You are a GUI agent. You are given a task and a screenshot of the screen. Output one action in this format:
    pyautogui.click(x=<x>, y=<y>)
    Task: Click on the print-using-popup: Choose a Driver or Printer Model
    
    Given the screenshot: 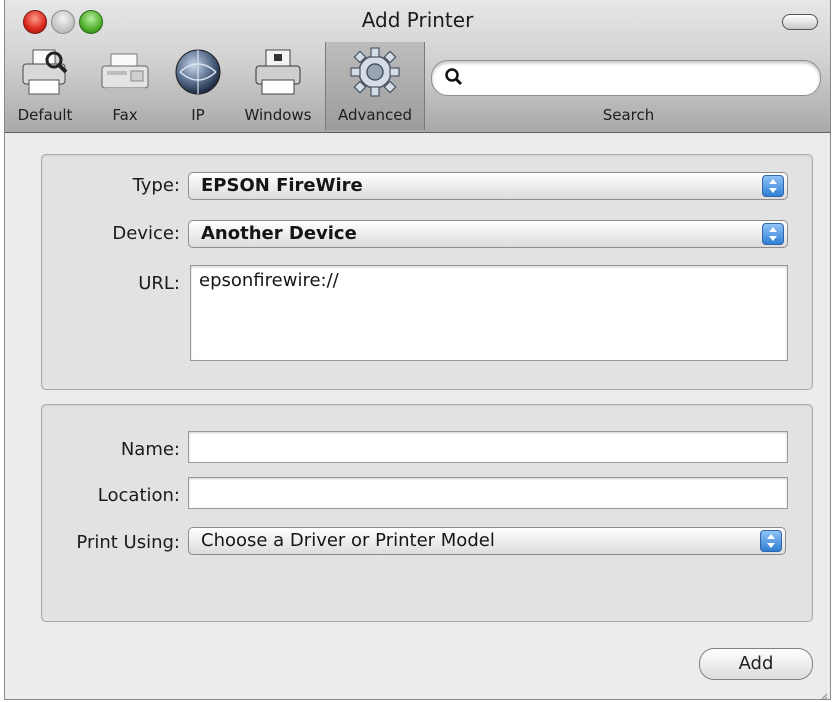 What is the action you would take?
    pyautogui.click(x=487, y=541)
    